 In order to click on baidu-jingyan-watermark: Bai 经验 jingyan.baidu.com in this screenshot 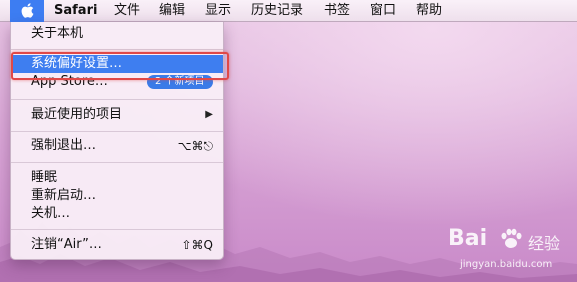, I will do `click(510, 252)`.